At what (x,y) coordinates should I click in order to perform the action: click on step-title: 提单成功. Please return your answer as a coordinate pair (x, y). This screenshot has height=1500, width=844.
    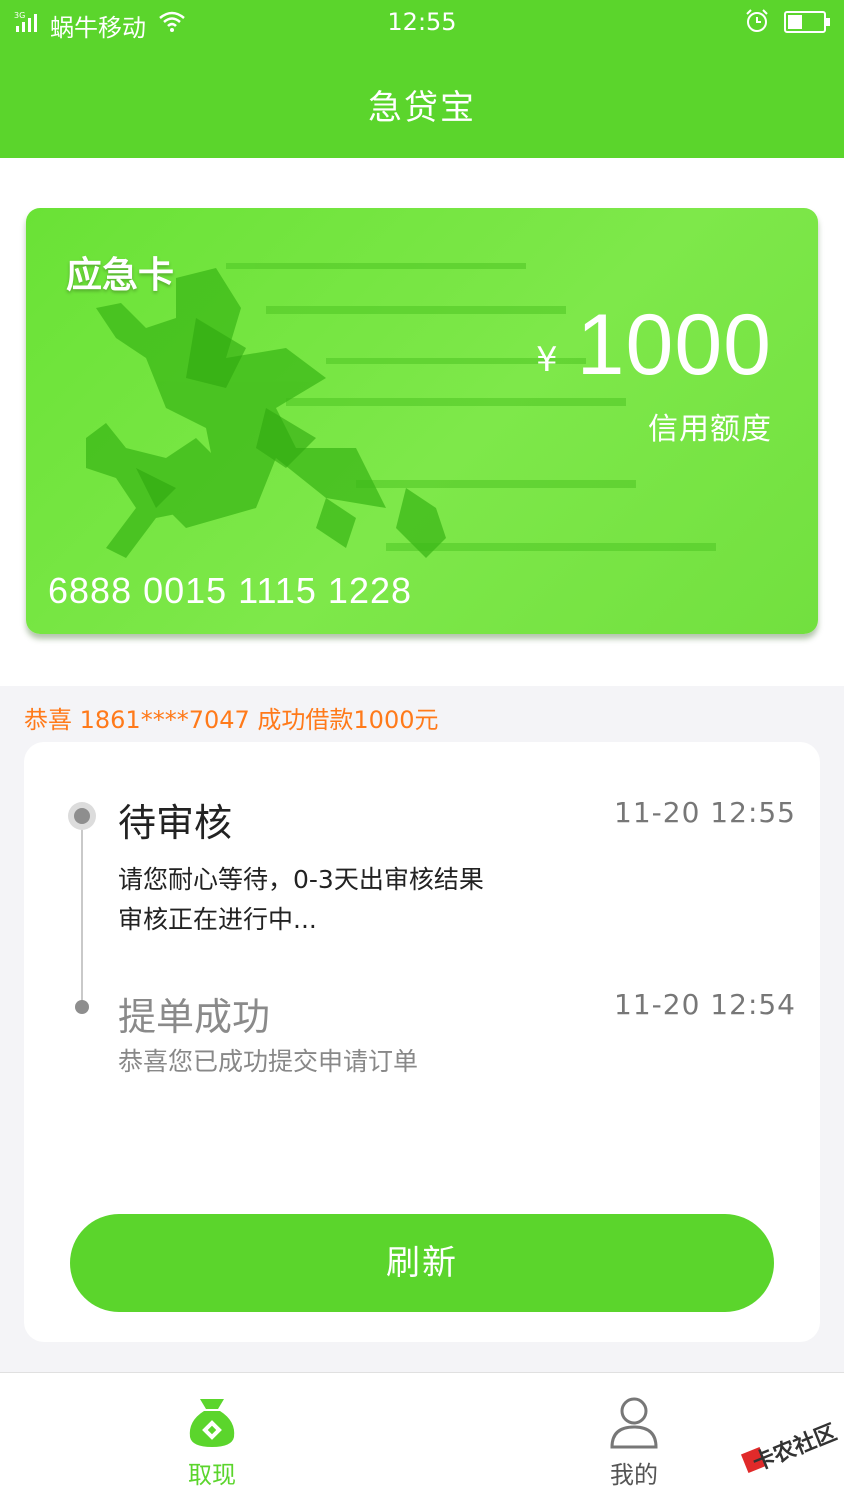
    Looking at the image, I should click on (194, 1017).